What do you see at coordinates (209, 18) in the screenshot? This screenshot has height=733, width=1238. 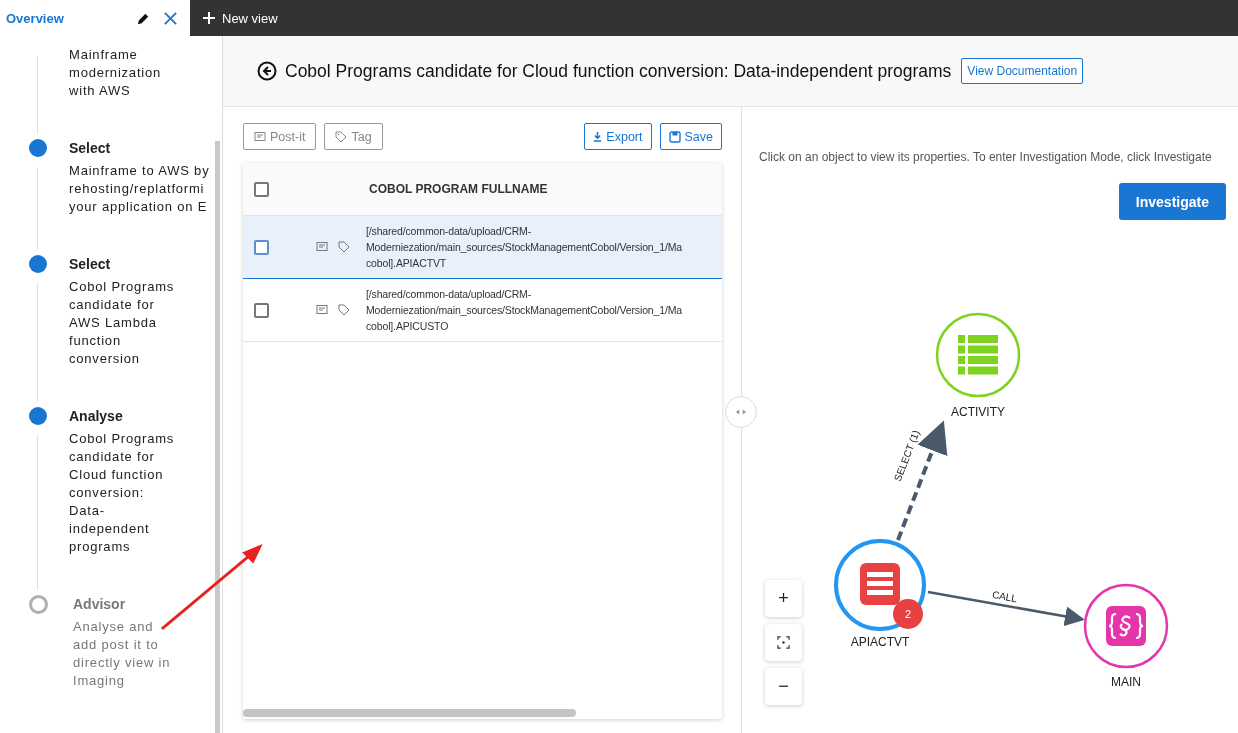 I see `plus-icon` at bounding box center [209, 18].